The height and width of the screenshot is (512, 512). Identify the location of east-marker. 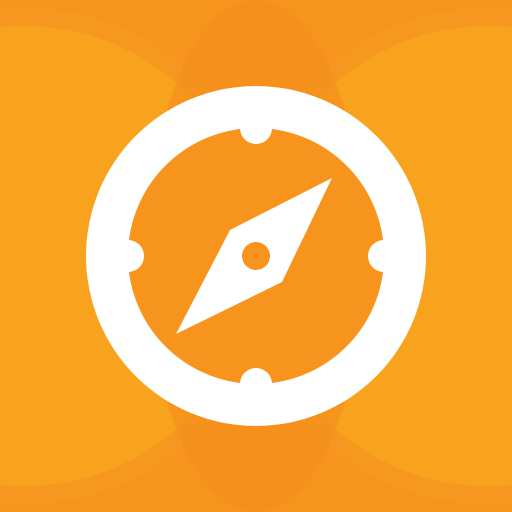
(384, 256).